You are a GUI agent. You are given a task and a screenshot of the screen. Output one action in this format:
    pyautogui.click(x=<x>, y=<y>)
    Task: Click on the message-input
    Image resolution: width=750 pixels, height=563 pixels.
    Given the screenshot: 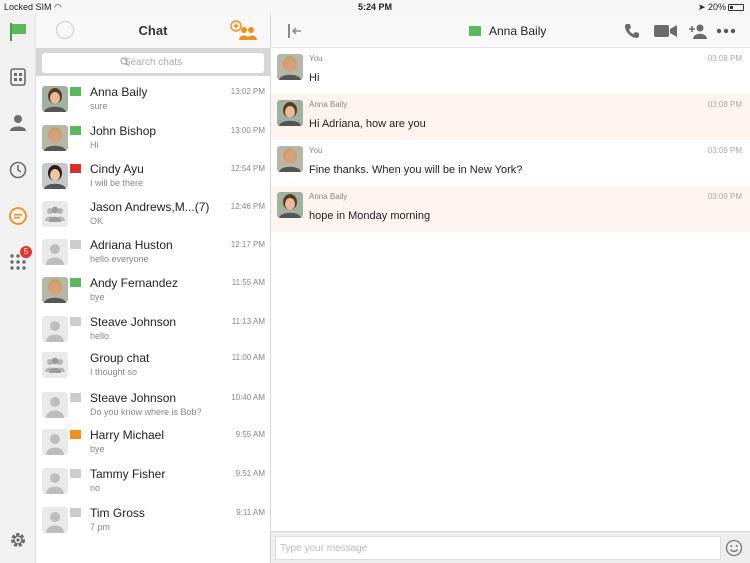 What is the action you would take?
    pyautogui.click(x=498, y=548)
    